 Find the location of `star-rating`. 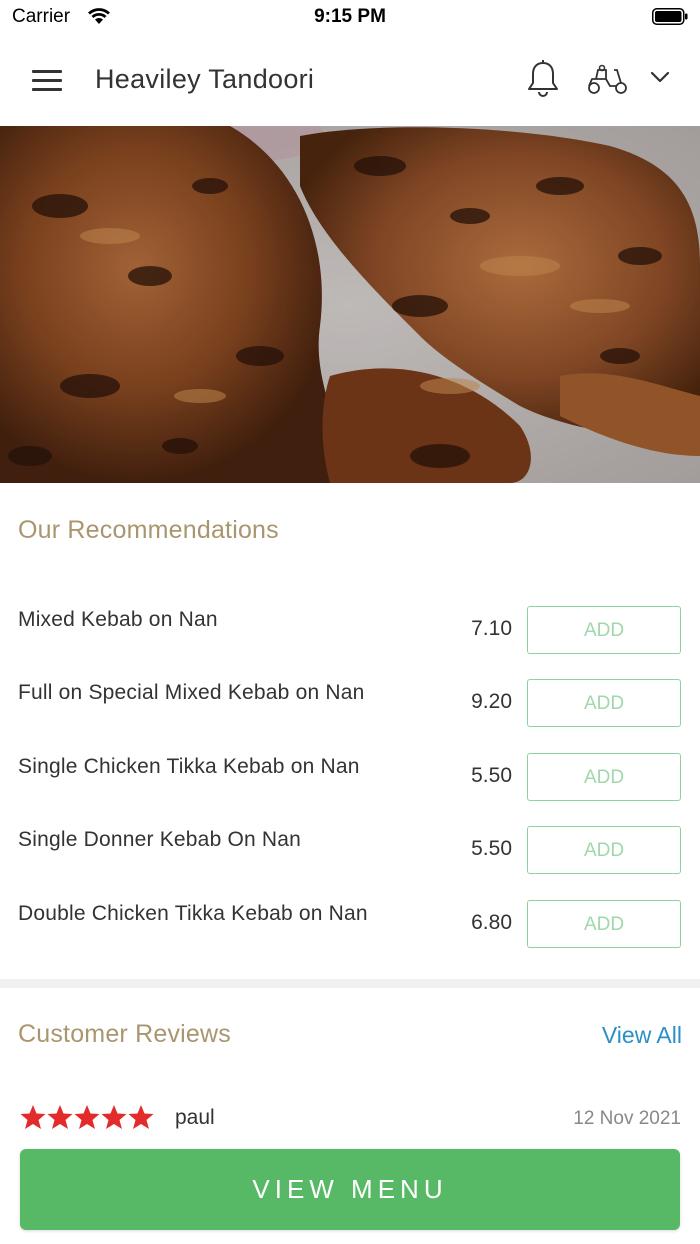

star-rating is located at coordinates (87, 1117).